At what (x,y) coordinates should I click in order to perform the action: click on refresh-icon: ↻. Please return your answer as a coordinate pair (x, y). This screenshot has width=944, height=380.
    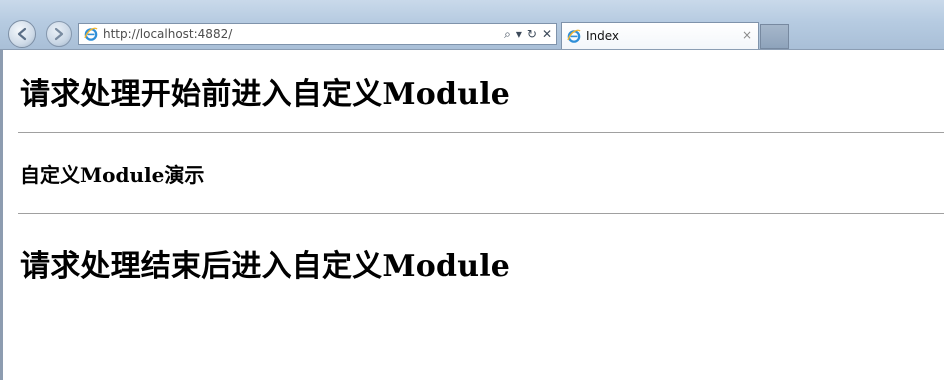
    Looking at the image, I should click on (532, 34).